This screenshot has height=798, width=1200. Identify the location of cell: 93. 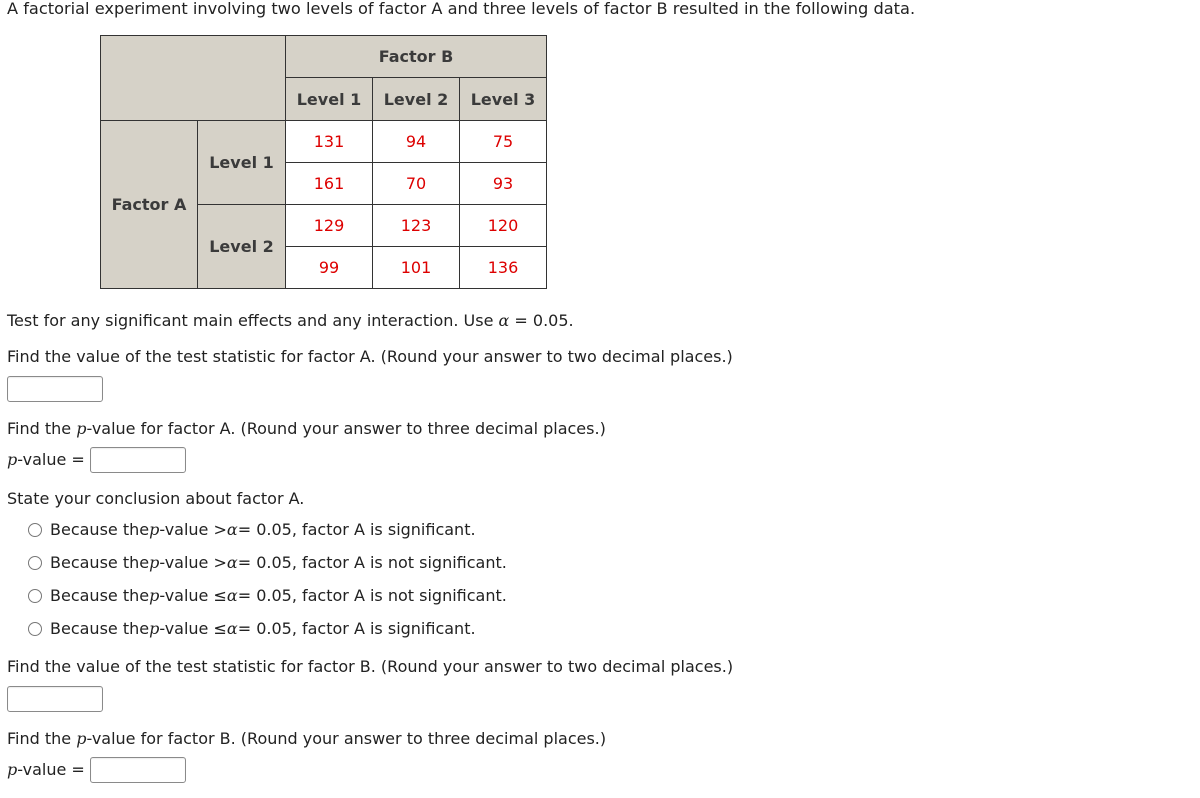
(503, 183).